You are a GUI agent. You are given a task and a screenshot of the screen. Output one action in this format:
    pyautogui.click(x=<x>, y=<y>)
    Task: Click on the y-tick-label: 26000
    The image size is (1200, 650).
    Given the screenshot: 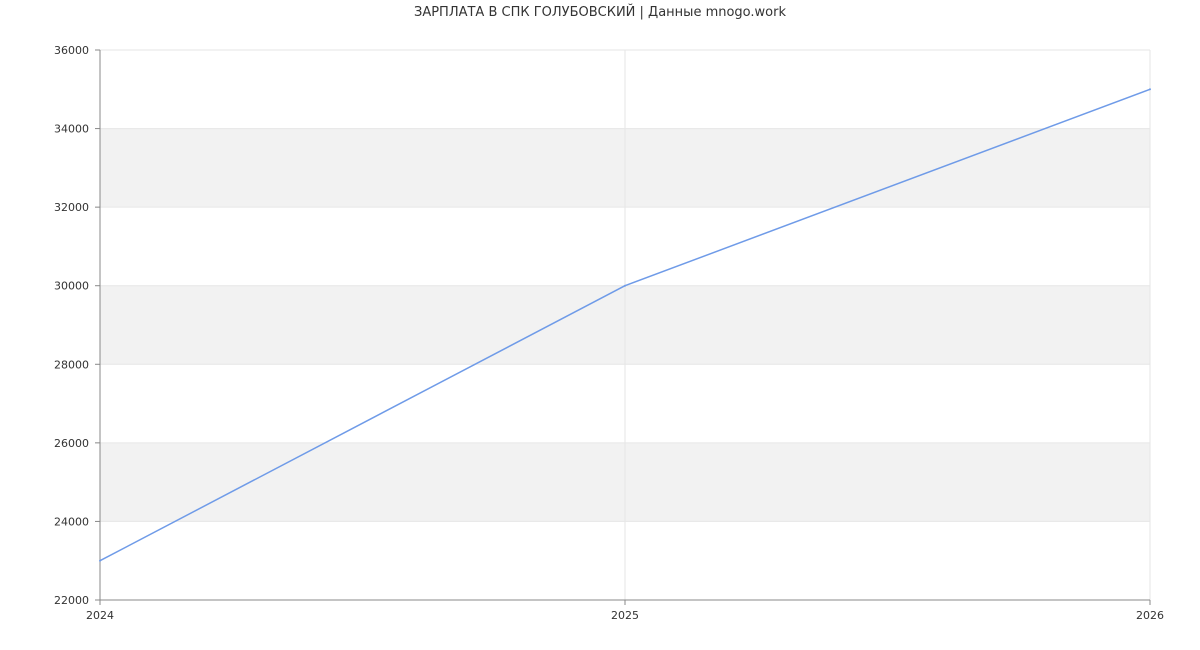 What is the action you would take?
    pyautogui.click(x=71, y=443)
    